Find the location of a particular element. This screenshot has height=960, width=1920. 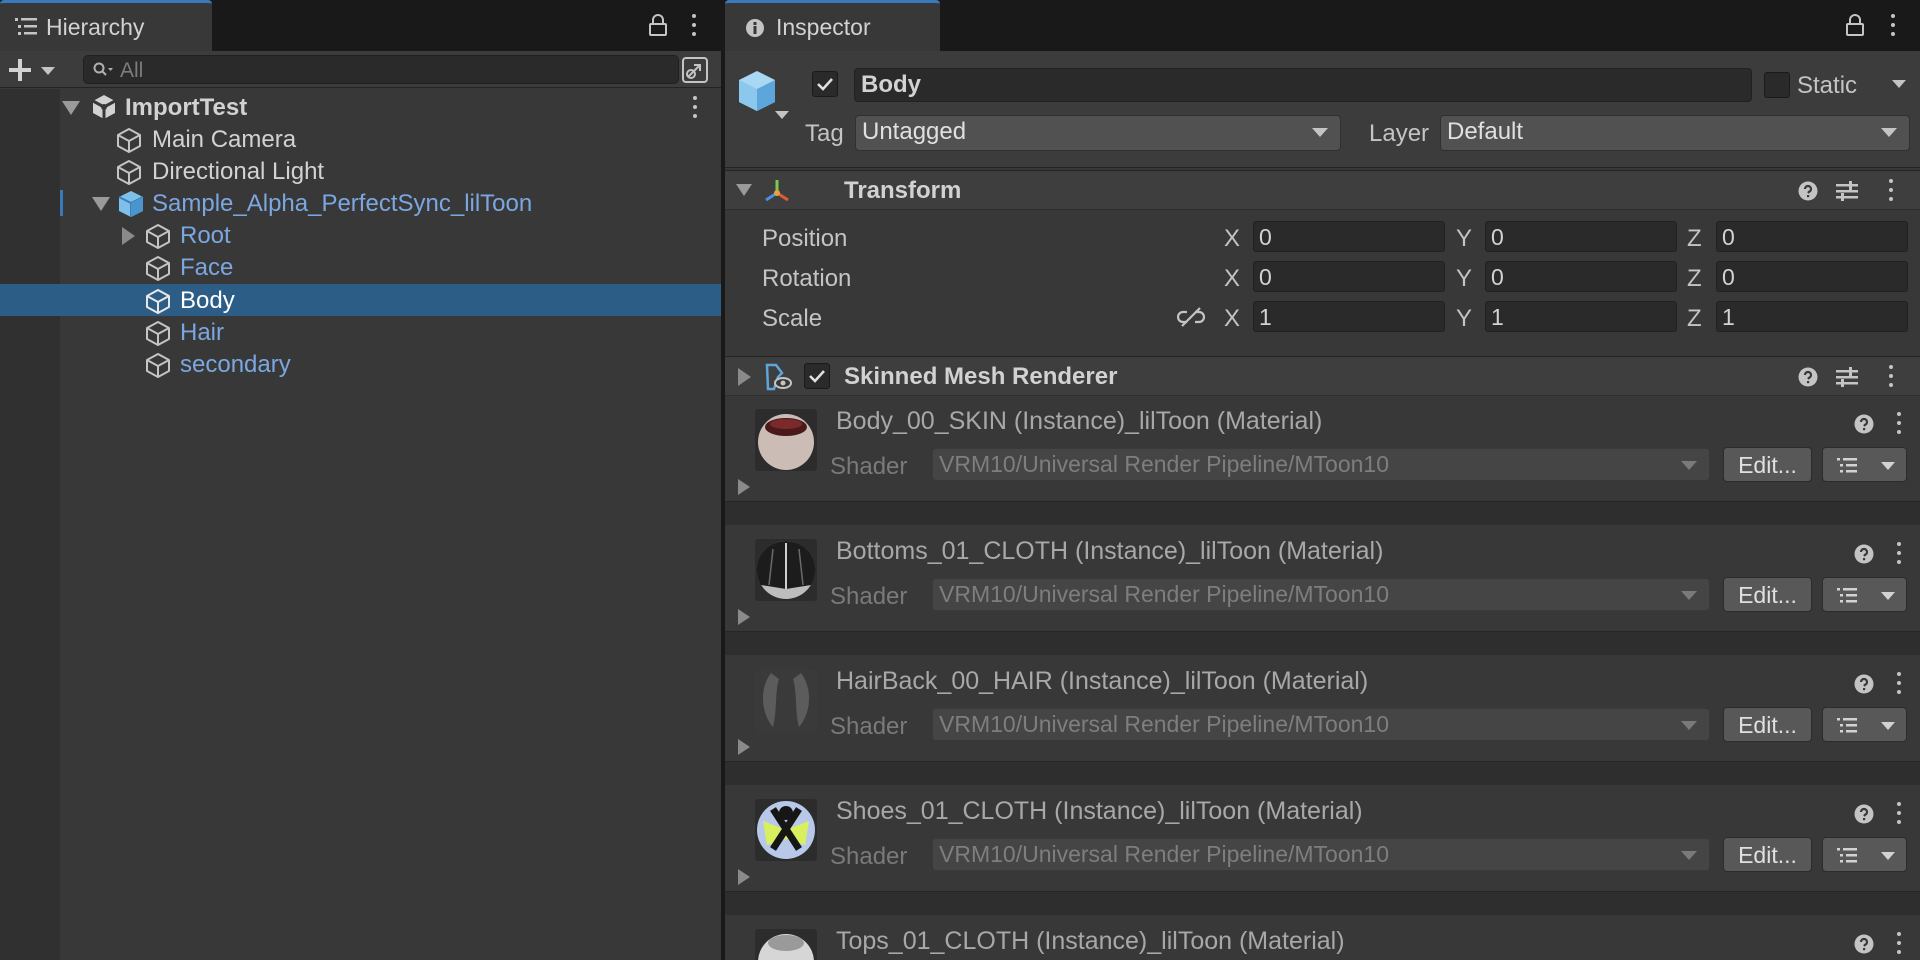

scale-z-field: 1 is located at coordinates (1812, 316).